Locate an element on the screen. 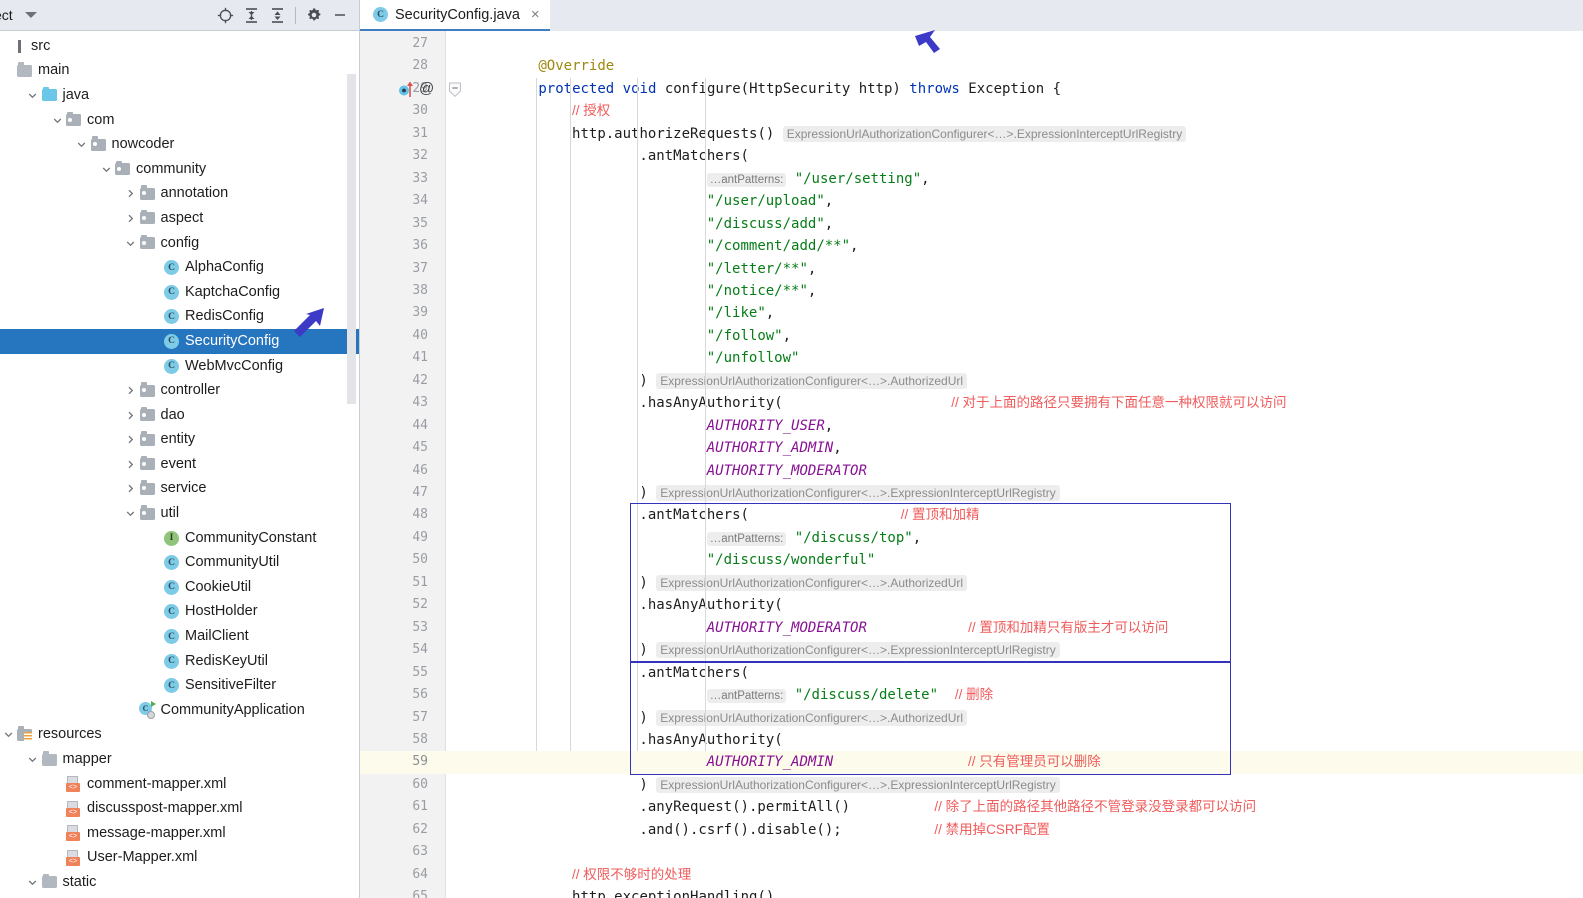  code-line: 30 // 授权 is located at coordinates (971, 111).